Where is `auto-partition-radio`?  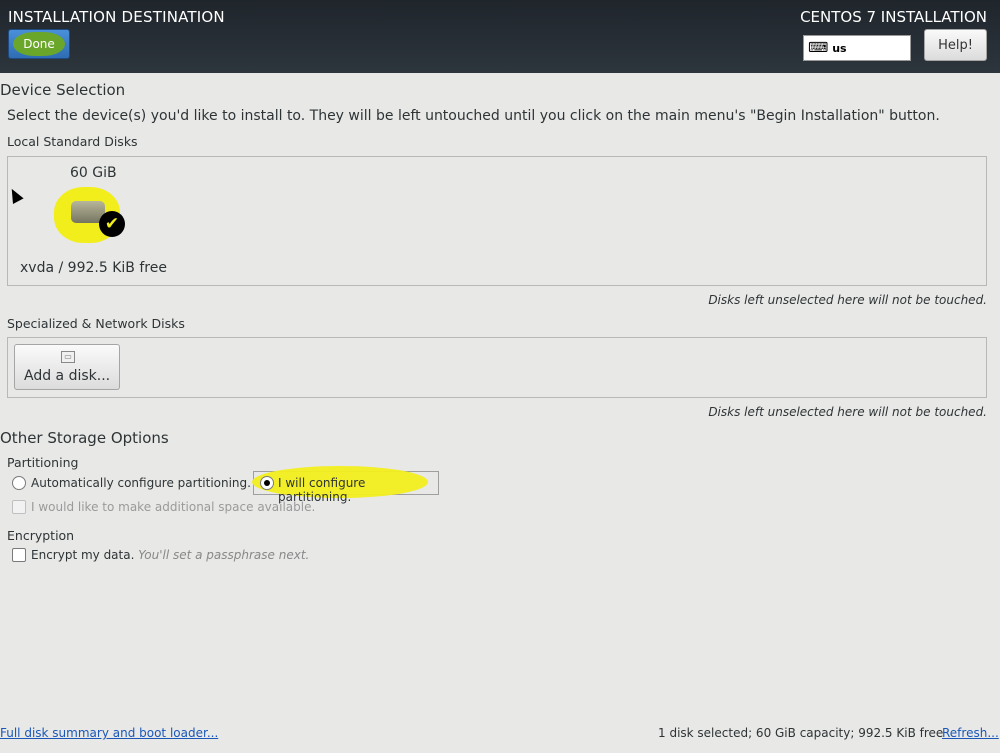 auto-partition-radio is located at coordinates (19, 483).